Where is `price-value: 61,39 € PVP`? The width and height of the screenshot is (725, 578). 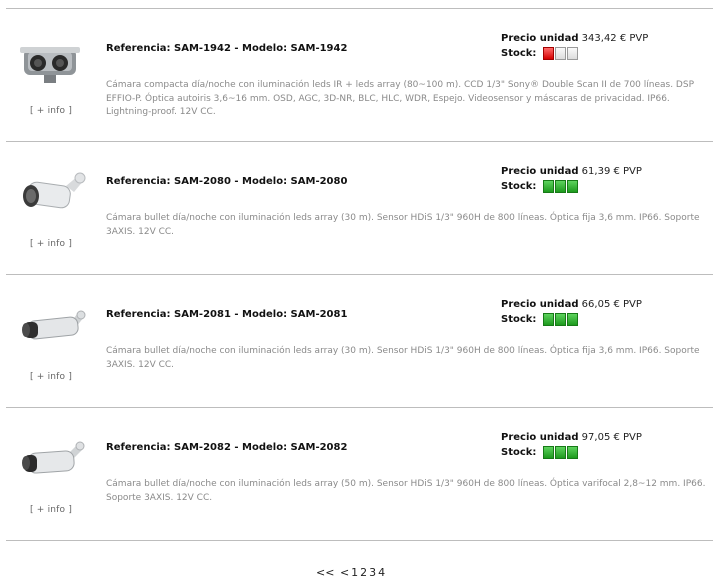
price-value: 61,39 € PVP is located at coordinates (611, 171).